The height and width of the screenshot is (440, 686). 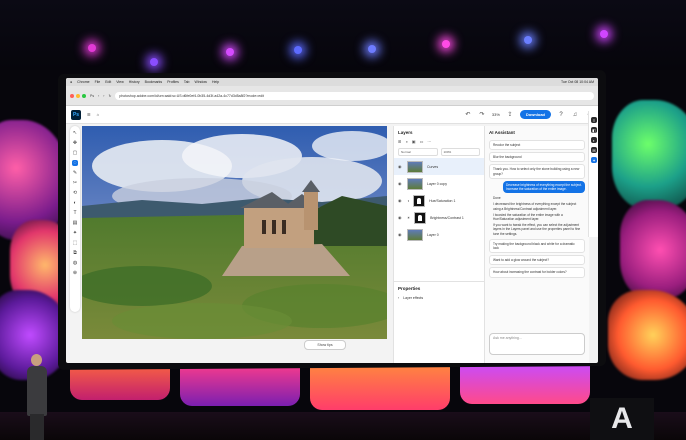 I want to click on more-icon: ⋯, so click(x=429, y=141).